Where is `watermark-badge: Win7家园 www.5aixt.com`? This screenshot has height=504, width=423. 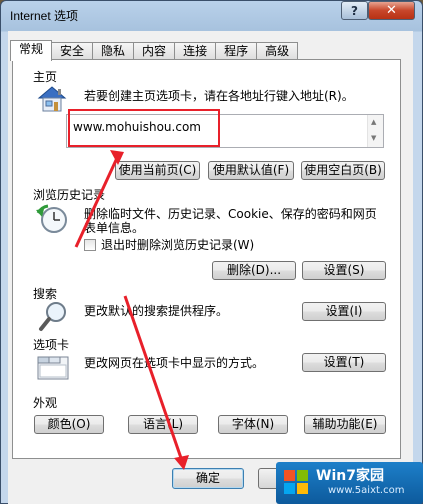
watermark-badge: Win7家园 www.5aixt.com is located at coordinates (349, 483).